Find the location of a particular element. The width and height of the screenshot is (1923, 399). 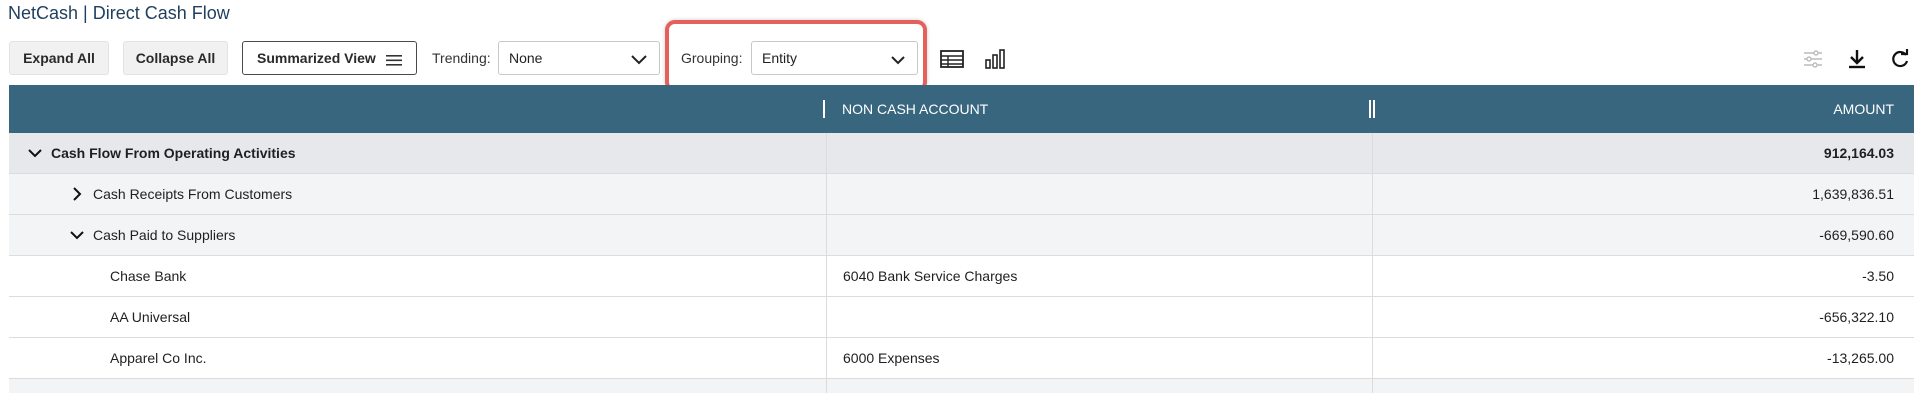

row-label: Apparel Co Inc. is located at coordinates (158, 358).